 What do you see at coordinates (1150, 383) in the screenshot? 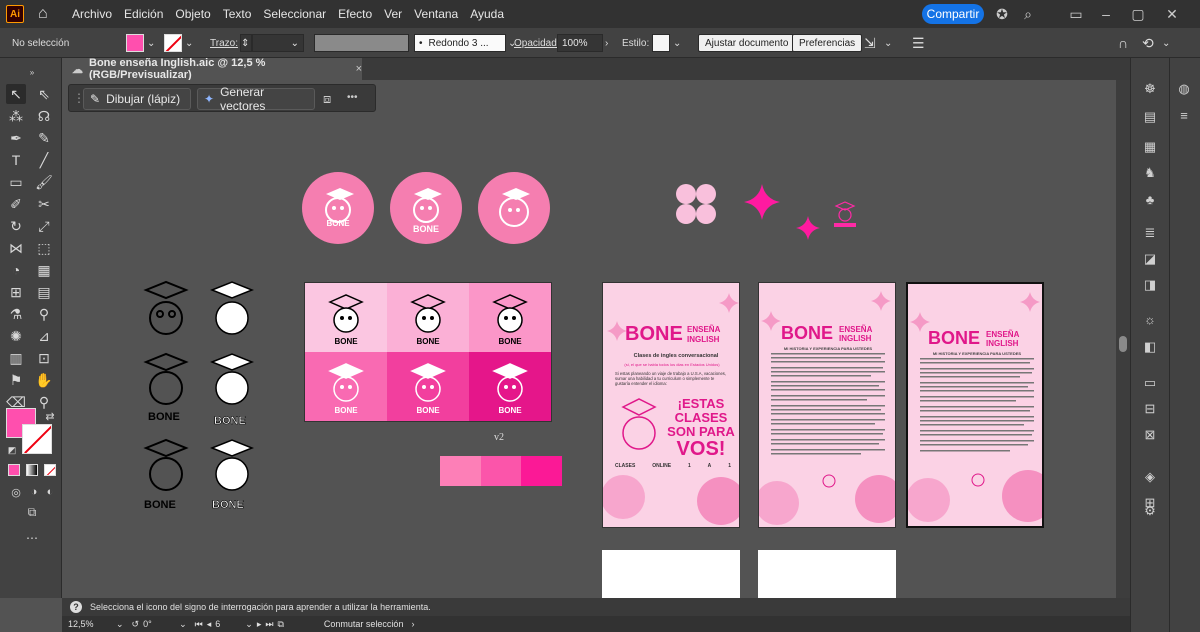
I see `comments-icon: ▭` at bounding box center [1150, 383].